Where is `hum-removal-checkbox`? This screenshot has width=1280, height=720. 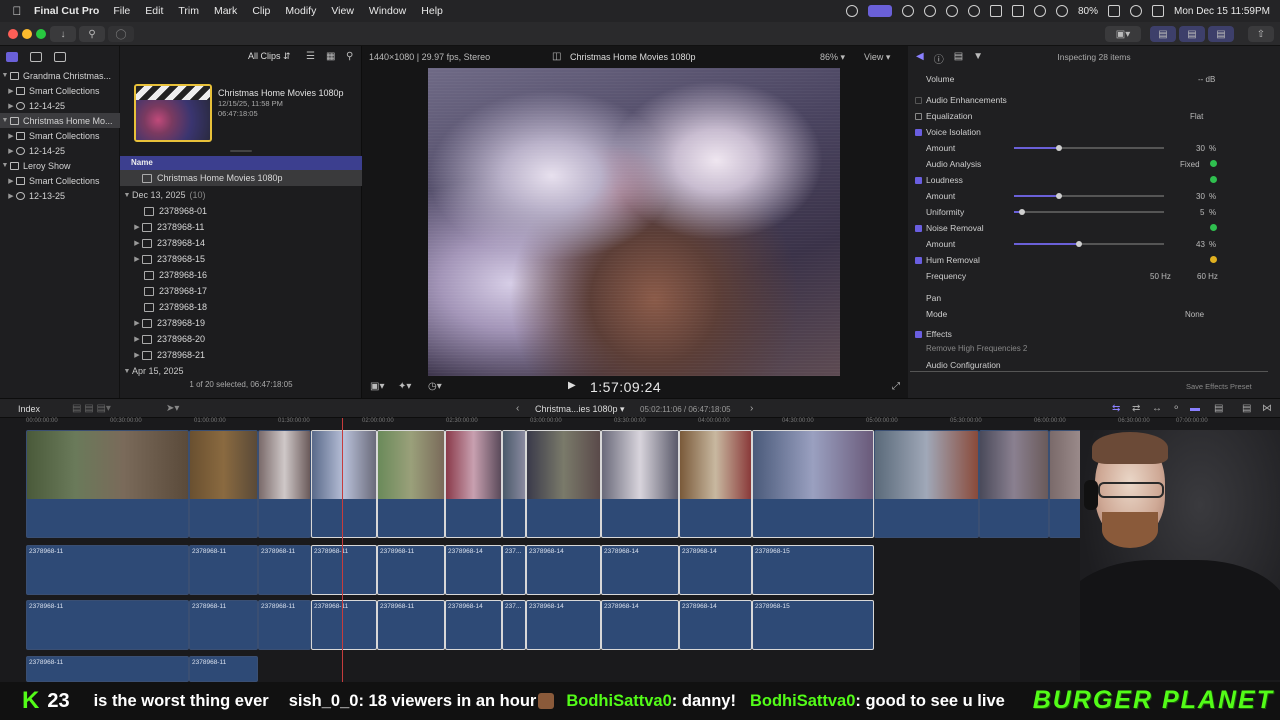 hum-removal-checkbox is located at coordinates (918, 260).